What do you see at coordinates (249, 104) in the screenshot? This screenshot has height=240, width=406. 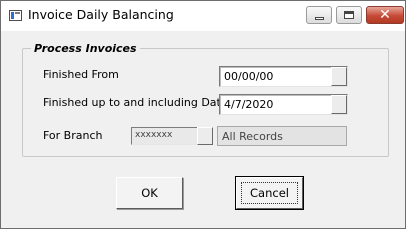 I see `finished-to-value: 4/7/2020` at bounding box center [249, 104].